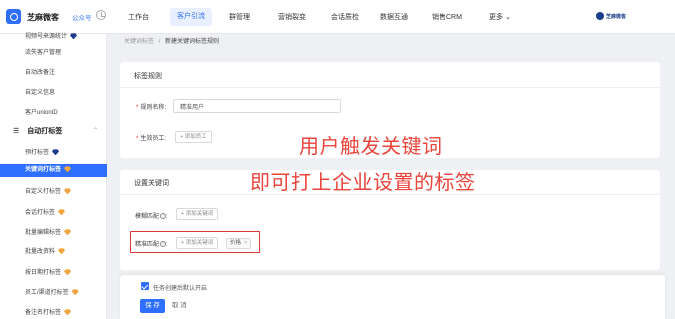  Describe the element at coordinates (16, 131) in the screenshot. I see `sidebar-group-icon: ☰` at that location.